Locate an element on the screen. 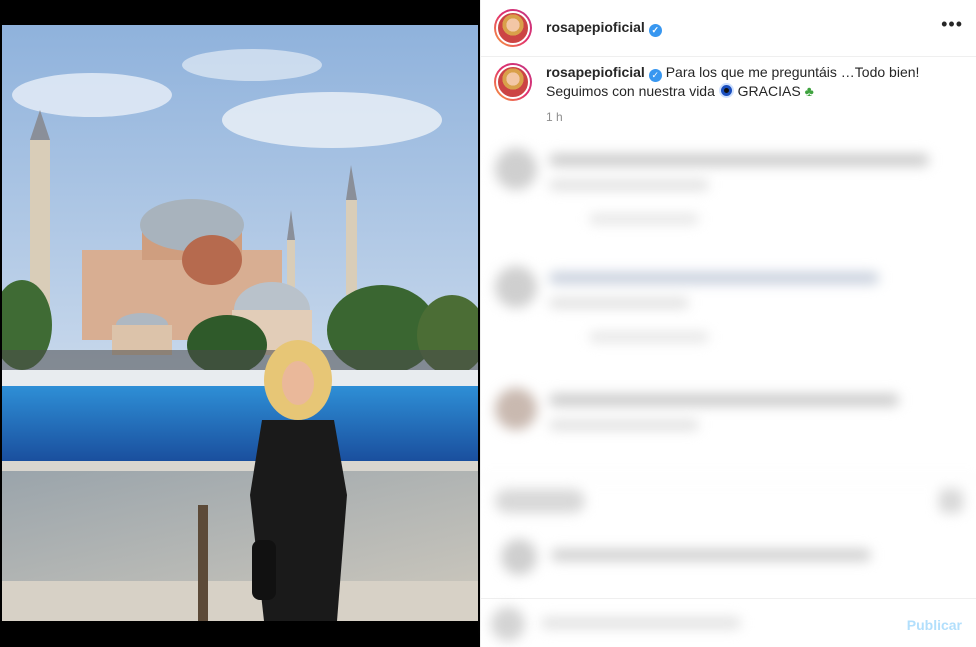 The height and width of the screenshot is (647, 976). header-username: rosapepioficial ✓ is located at coordinates (604, 28).